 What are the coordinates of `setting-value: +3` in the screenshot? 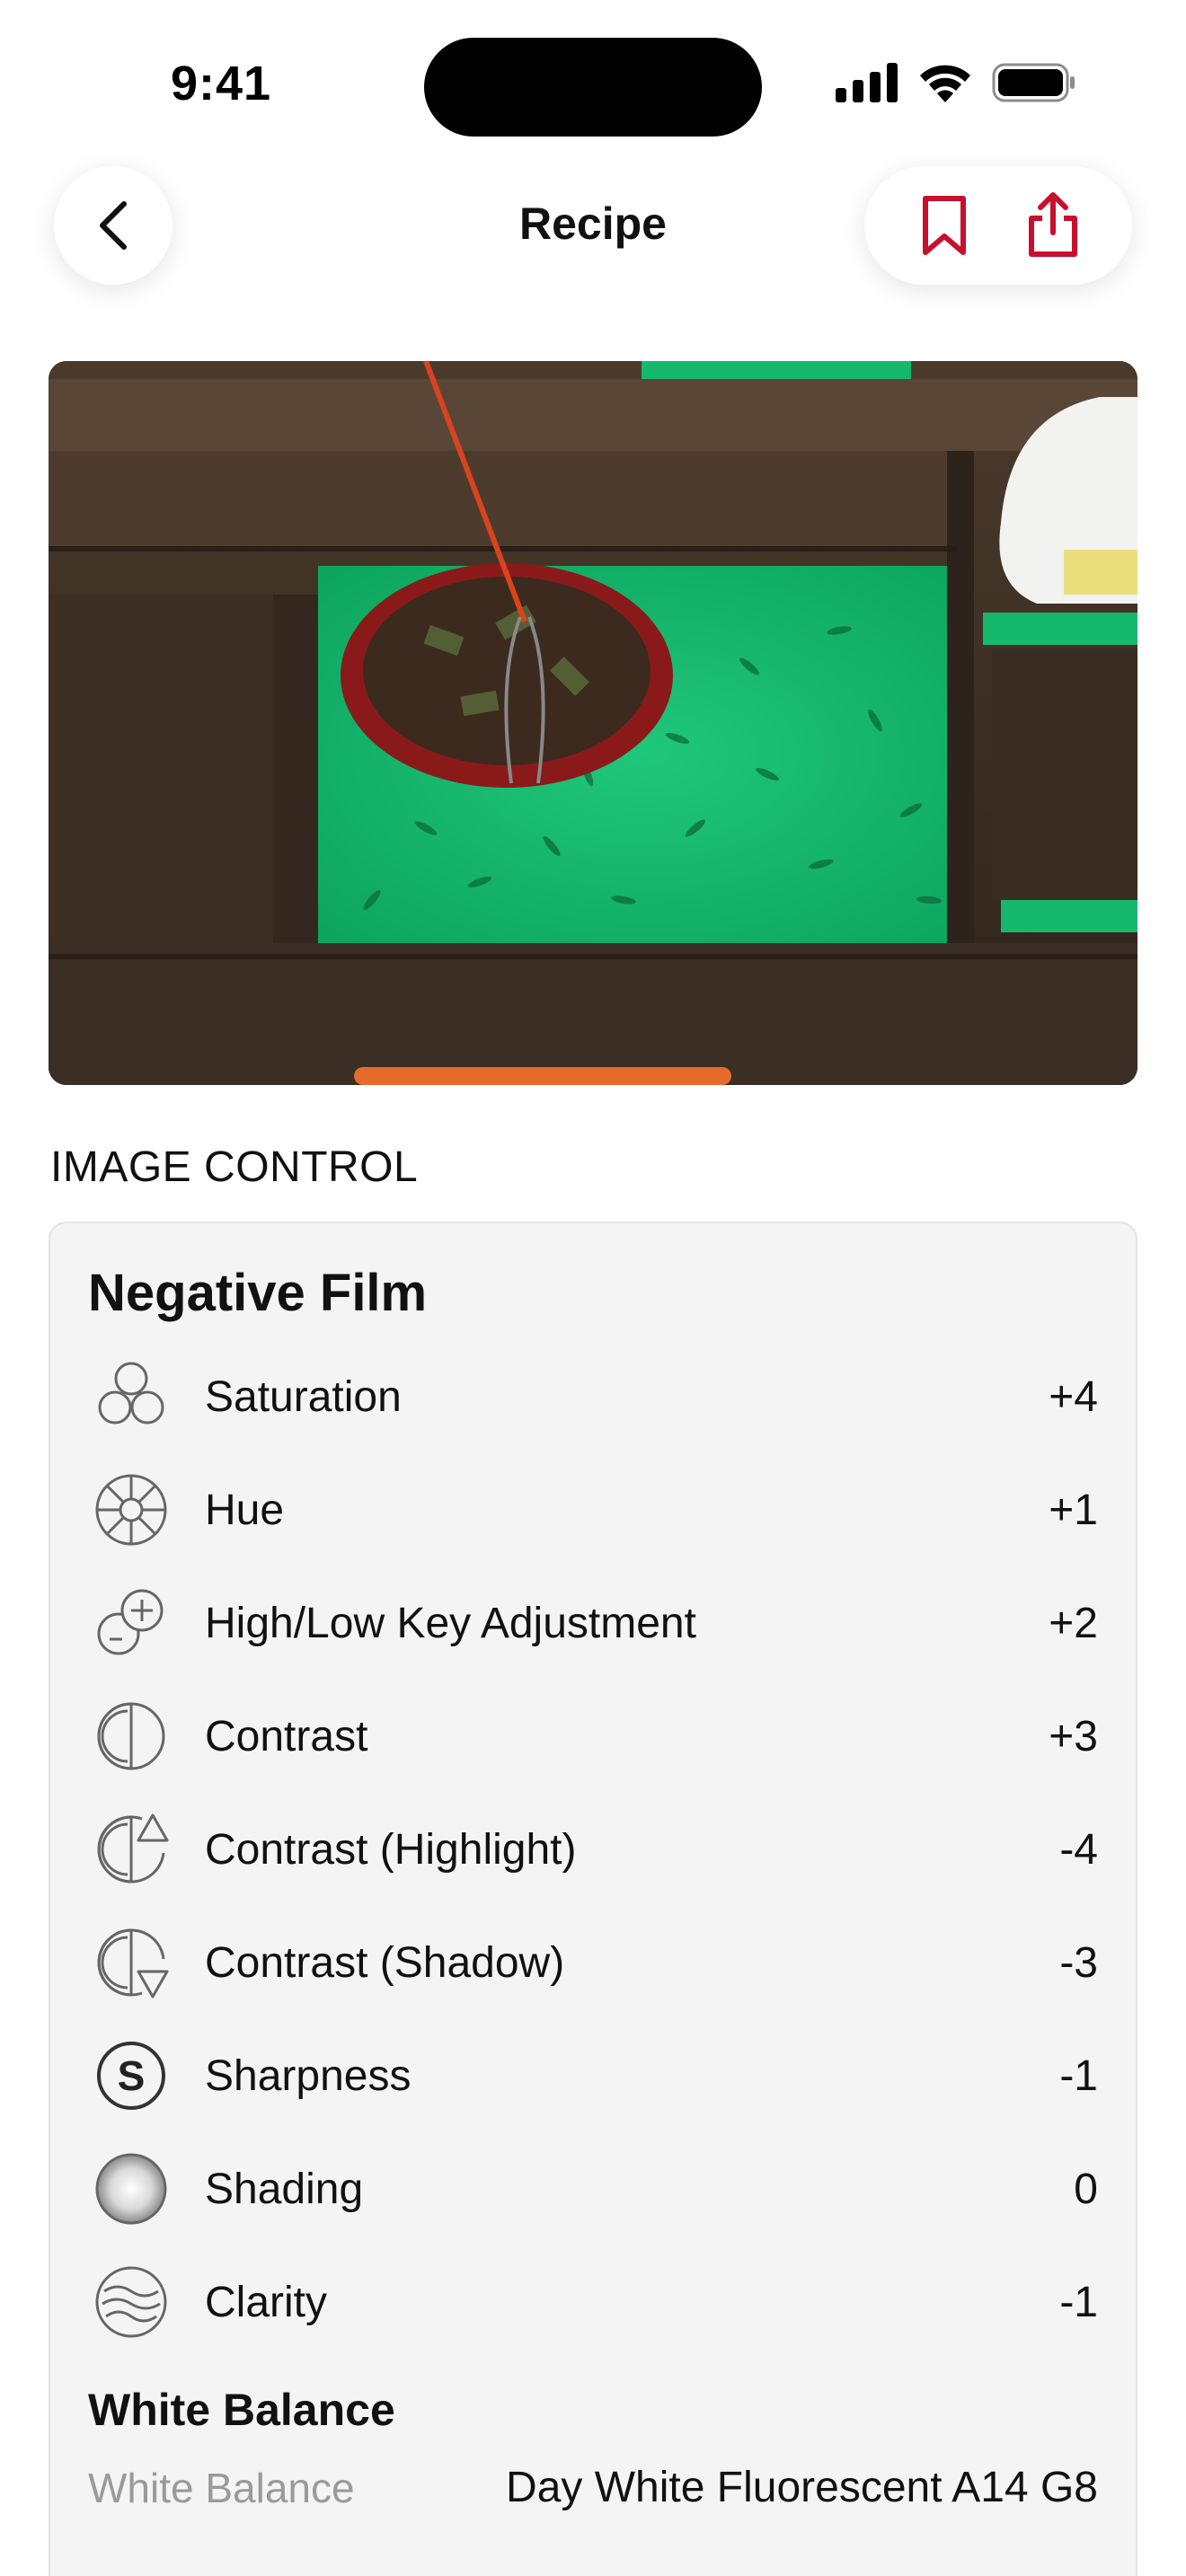 It's located at (1073, 1736).